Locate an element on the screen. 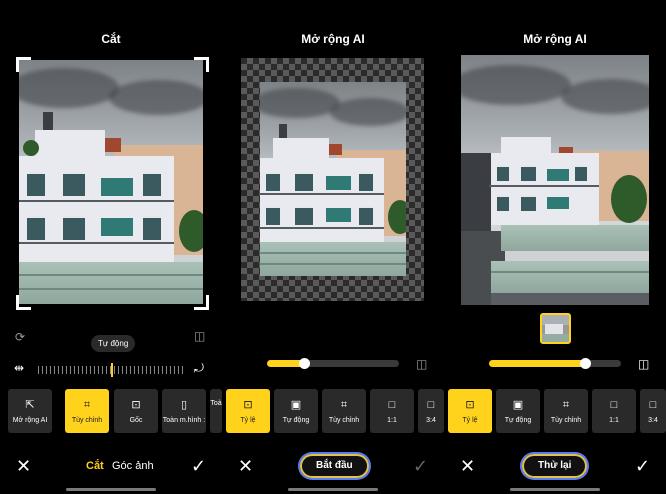 This screenshot has height=494, width=666. expanded-photo-preview is located at coordinates (555, 180).